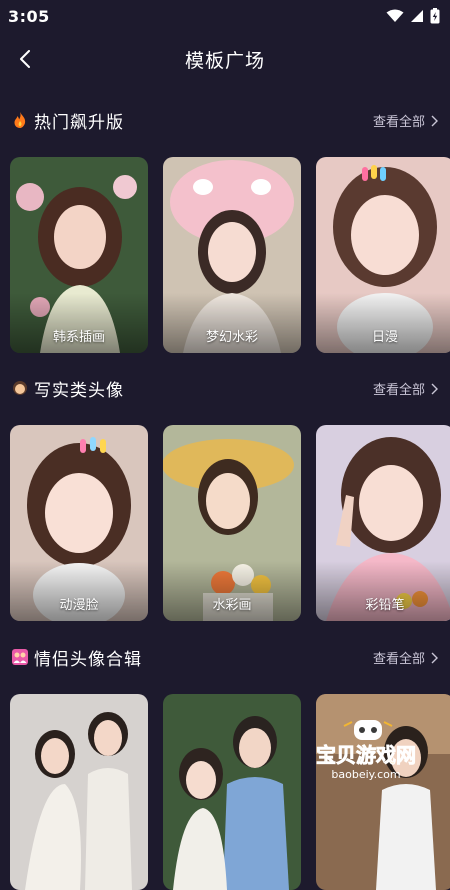 The width and height of the screenshot is (450, 890). I want to click on section-header: 热门飙升版 查看全部, so click(225, 120).